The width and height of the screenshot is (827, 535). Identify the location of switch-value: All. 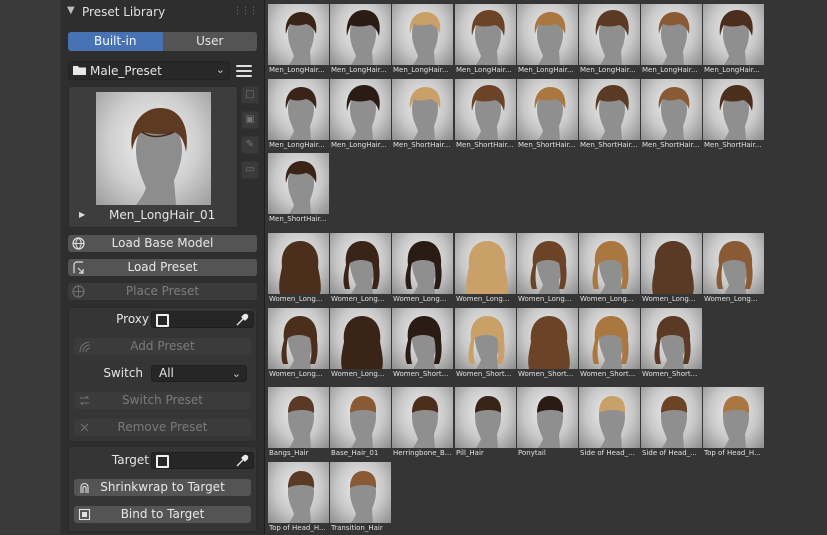
(166, 373).